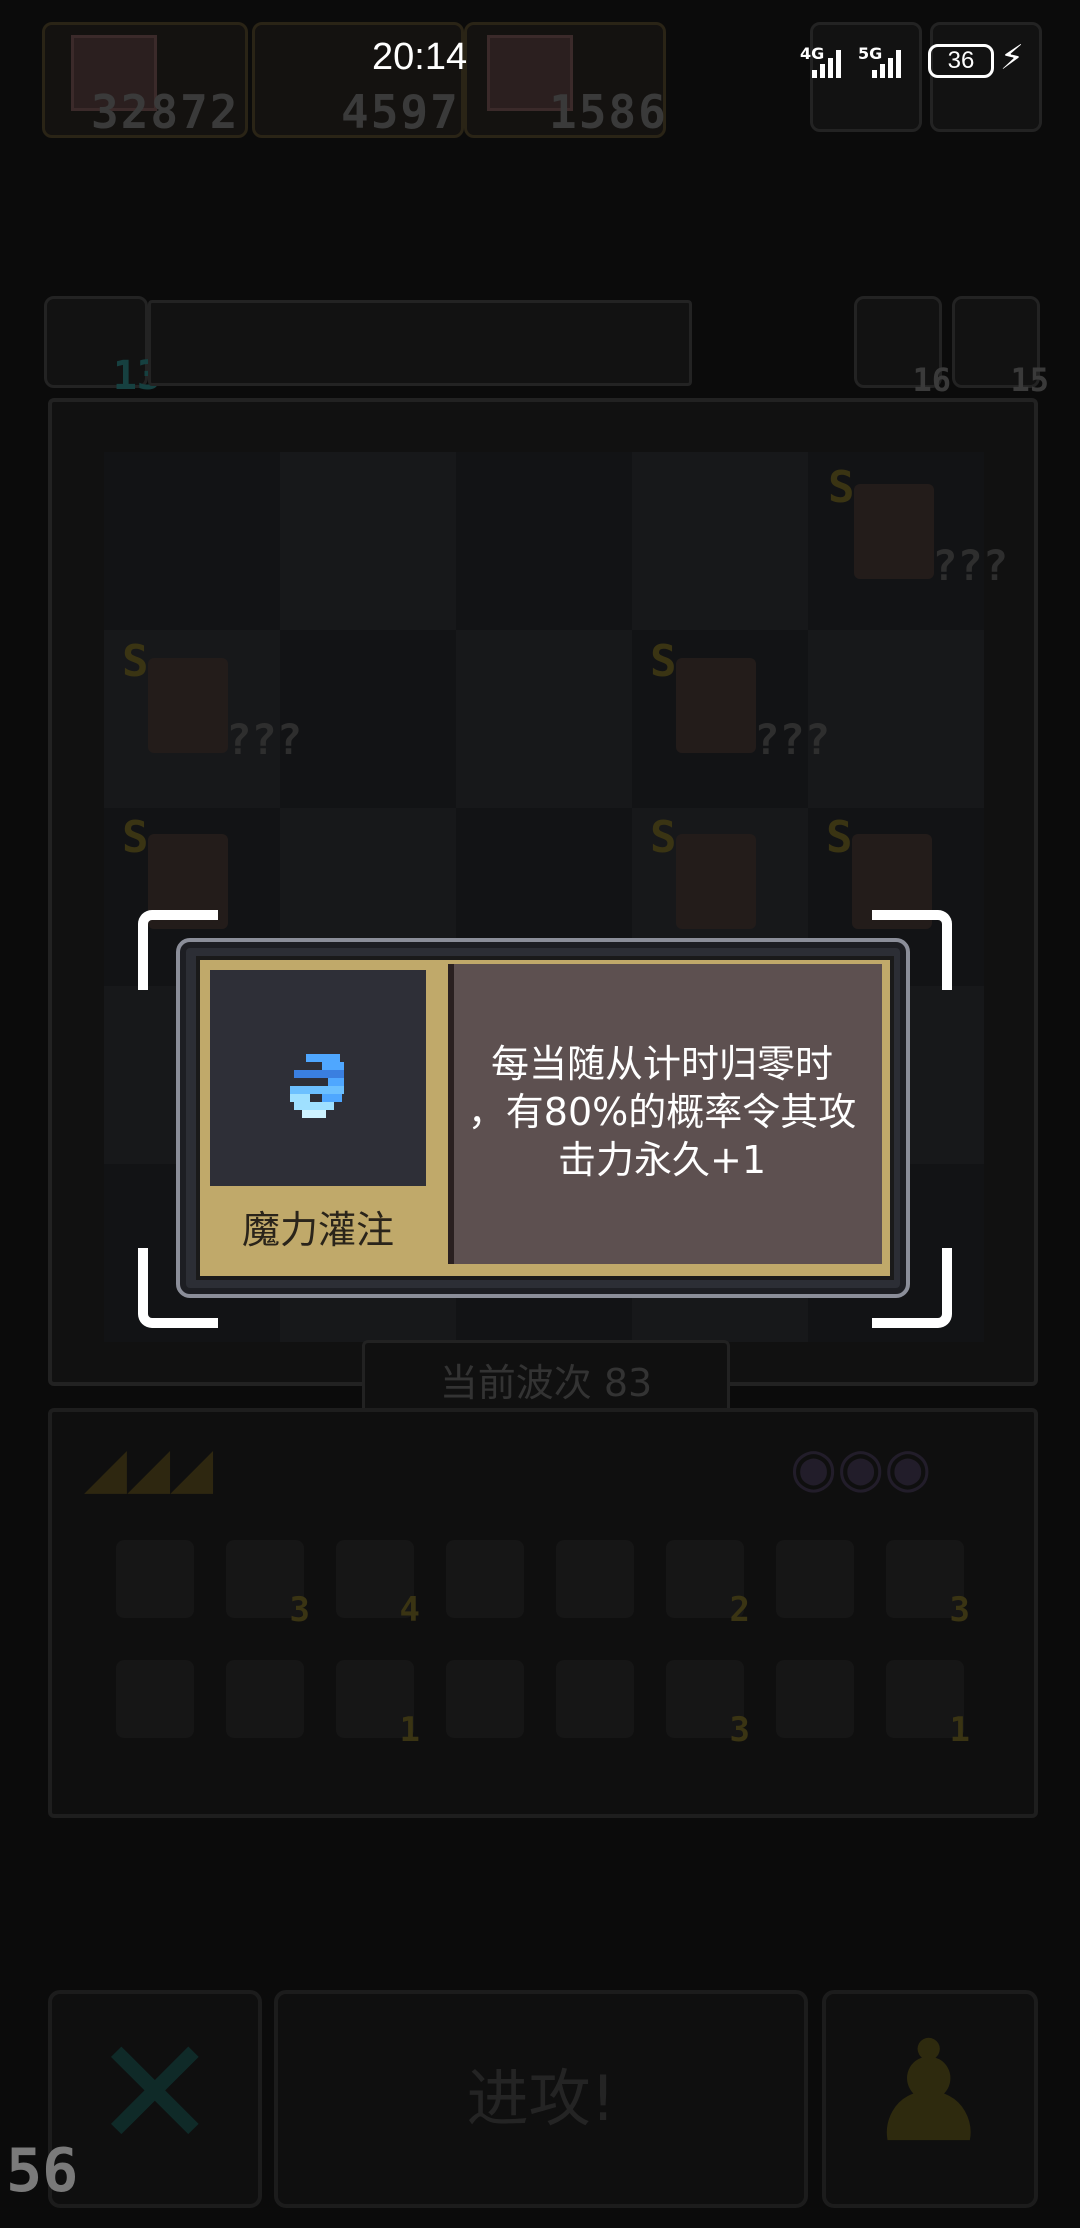 Image resolution: width=1080 pixels, height=2228 pixels. Describe the element at coordinates (420, 343) in the screenshot. I see `deck-bar` at that location.